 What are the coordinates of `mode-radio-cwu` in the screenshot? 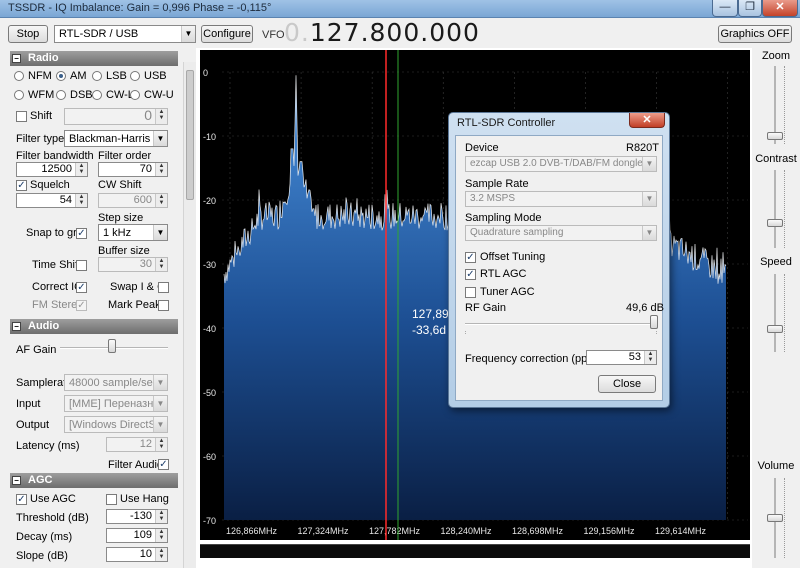 It's located at (135, 95).